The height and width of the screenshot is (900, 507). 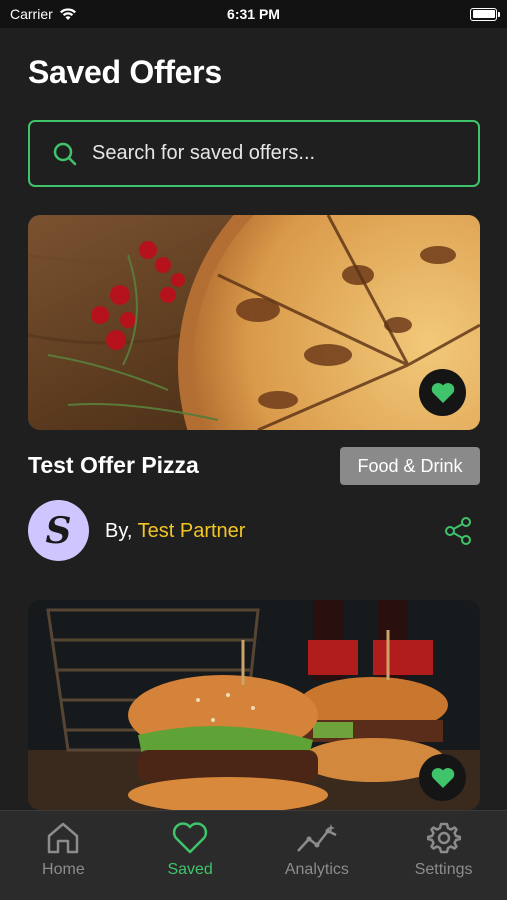 What do you see at coordinates (410, 466) in the screenshot?
I see `category-badge: Food & Drink` at bounding box center [410, 466].